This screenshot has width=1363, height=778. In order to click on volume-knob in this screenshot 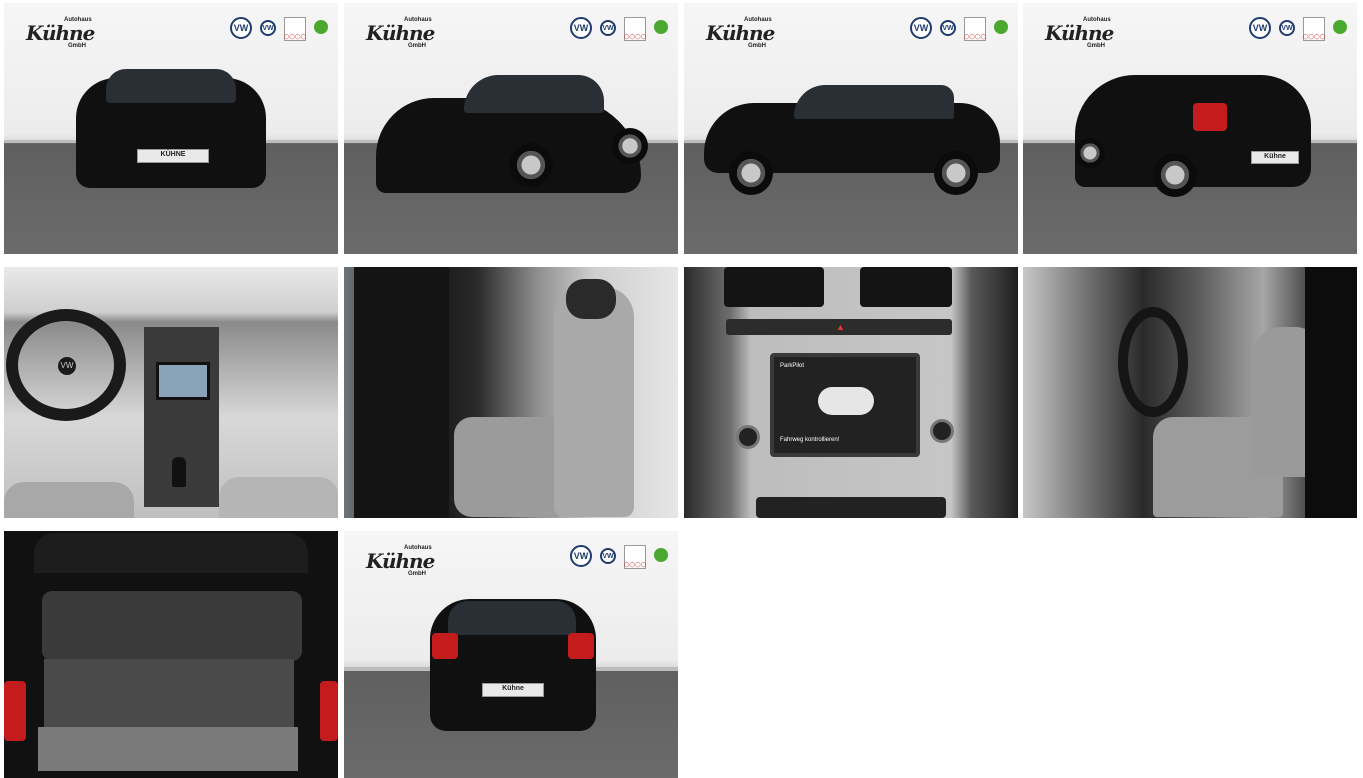, I will do `click(748, 437)`.